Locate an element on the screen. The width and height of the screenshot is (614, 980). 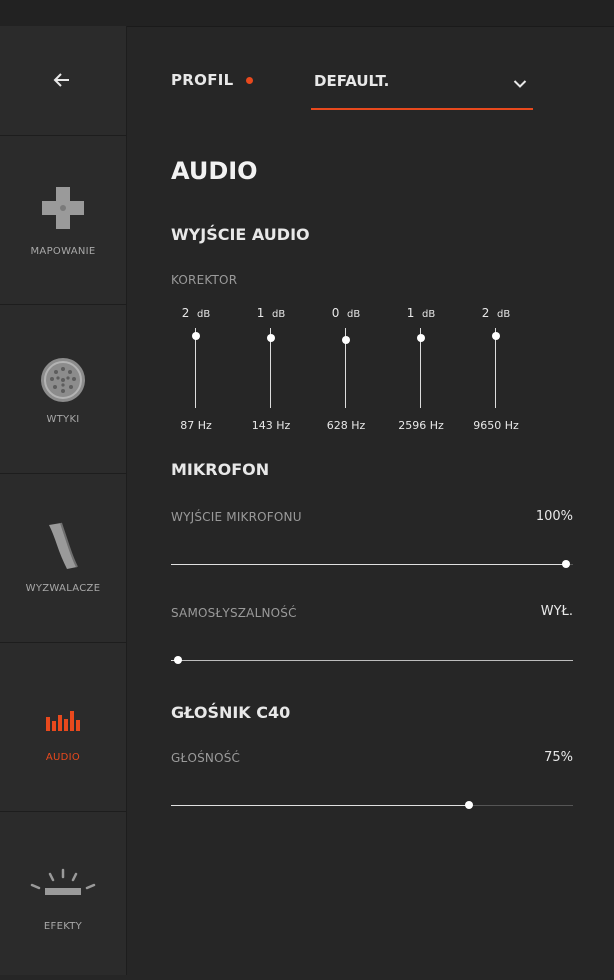
profile-label: PROFIL is located at coordinates (202, 80).